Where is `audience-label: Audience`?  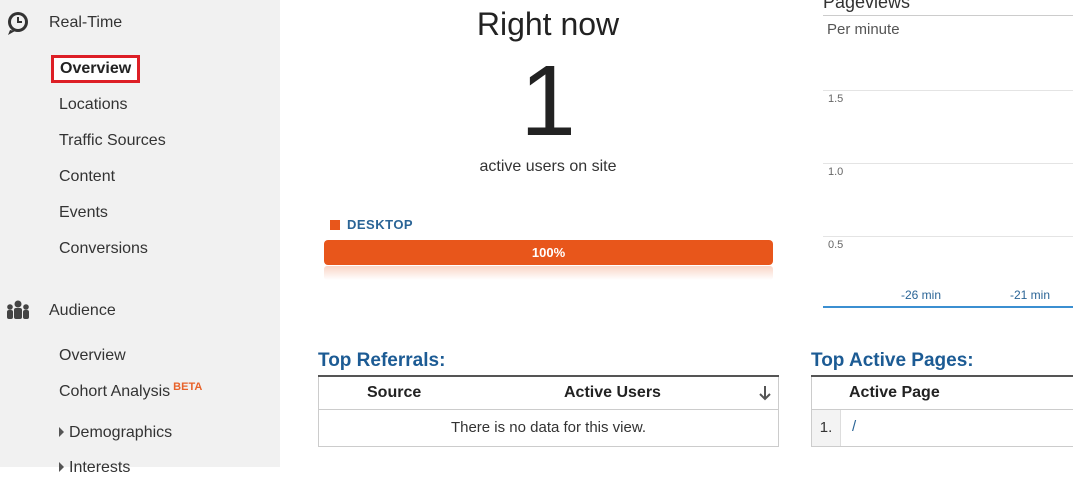
audience-label: Audience is located at coordinates (82, 310).